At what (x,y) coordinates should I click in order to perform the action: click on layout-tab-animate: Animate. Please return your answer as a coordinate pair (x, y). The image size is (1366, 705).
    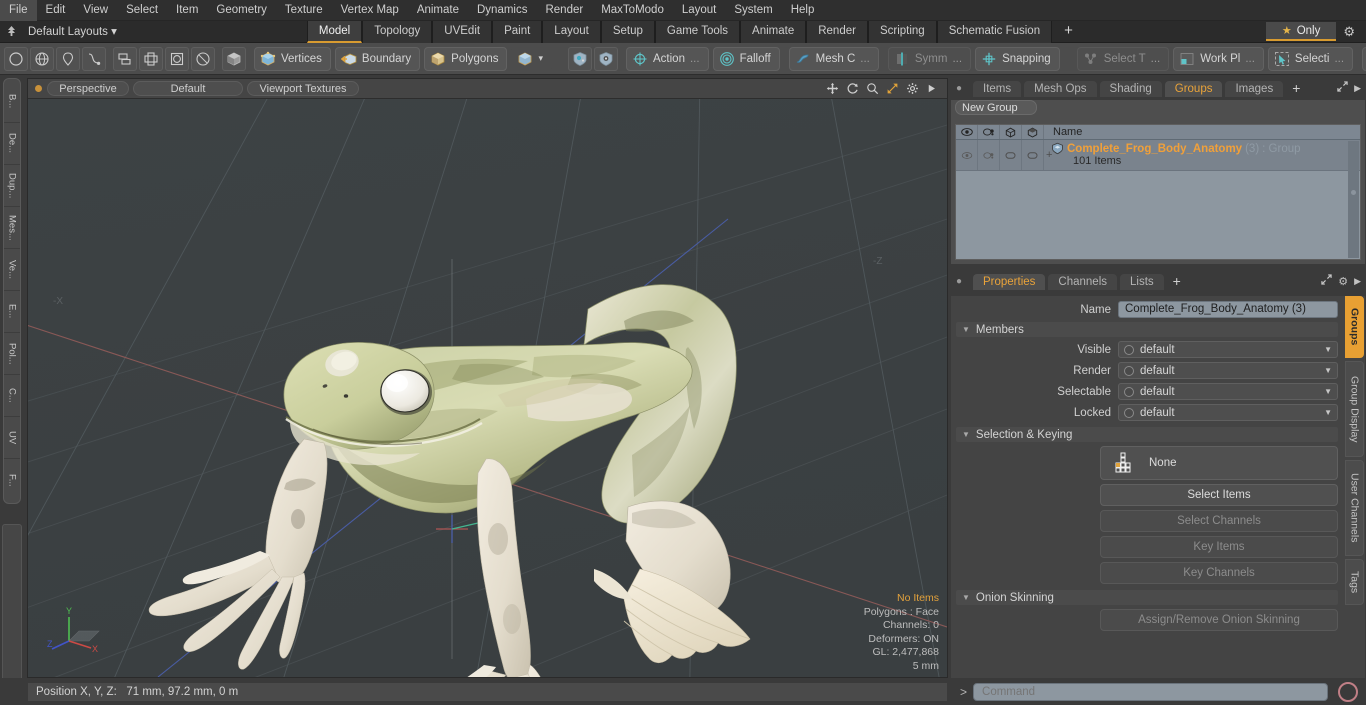
    Looking at the image, I should click on (773, 31).